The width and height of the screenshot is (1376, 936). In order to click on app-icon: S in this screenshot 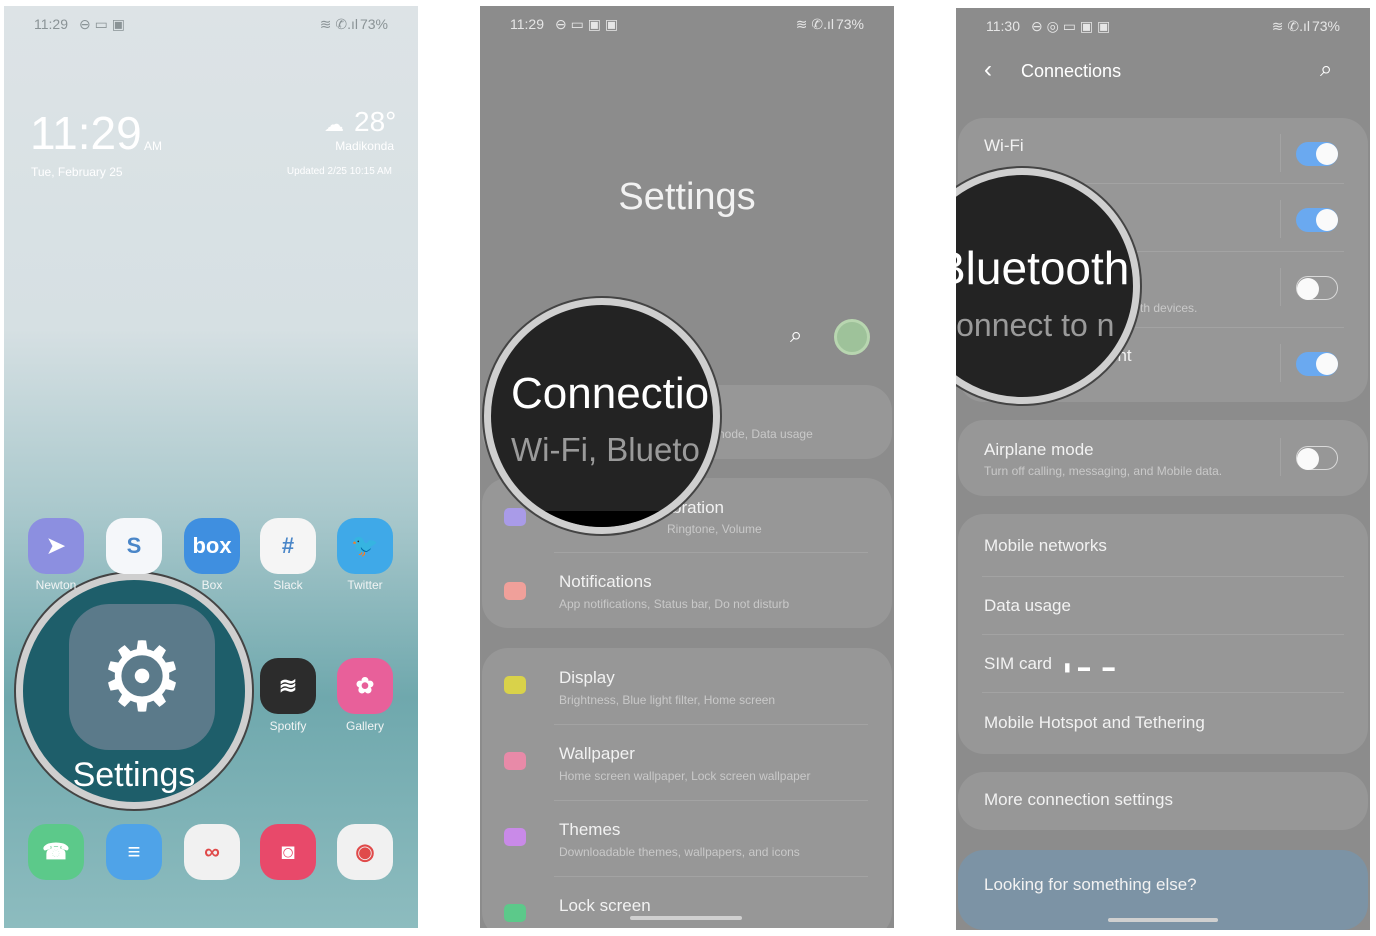, I will do `click(134, 546)`.